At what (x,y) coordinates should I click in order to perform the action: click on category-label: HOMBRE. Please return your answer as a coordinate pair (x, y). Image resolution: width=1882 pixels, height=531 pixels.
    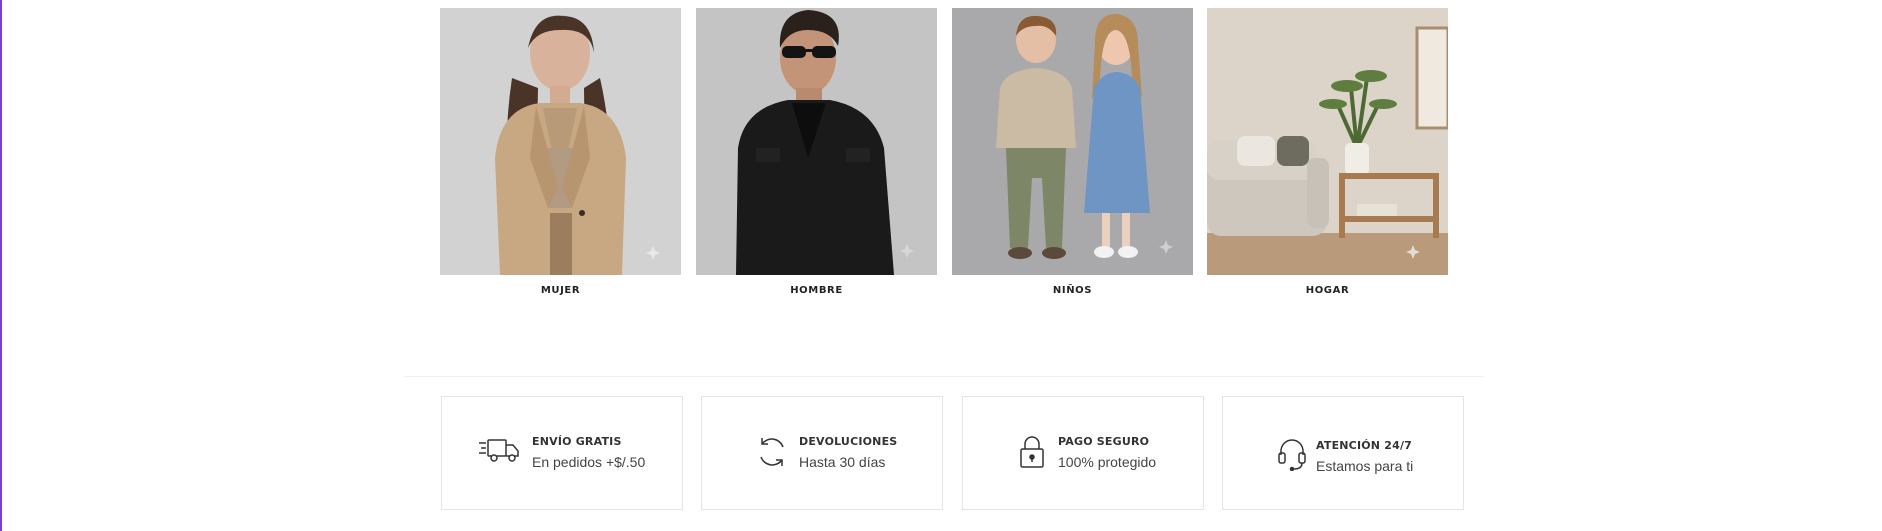
    Looking at the image, I should click on (816, 290).